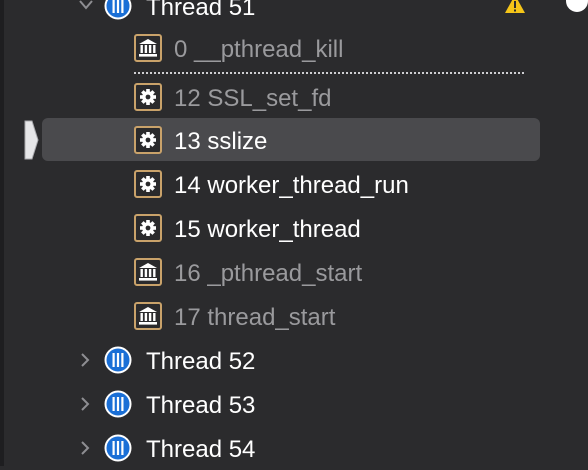 The width and height of the screenshot is (588, 470). Describe the element at coordinates (294, 448) in the screenshot. I see `thread-row-54: Thread 54` at that location.